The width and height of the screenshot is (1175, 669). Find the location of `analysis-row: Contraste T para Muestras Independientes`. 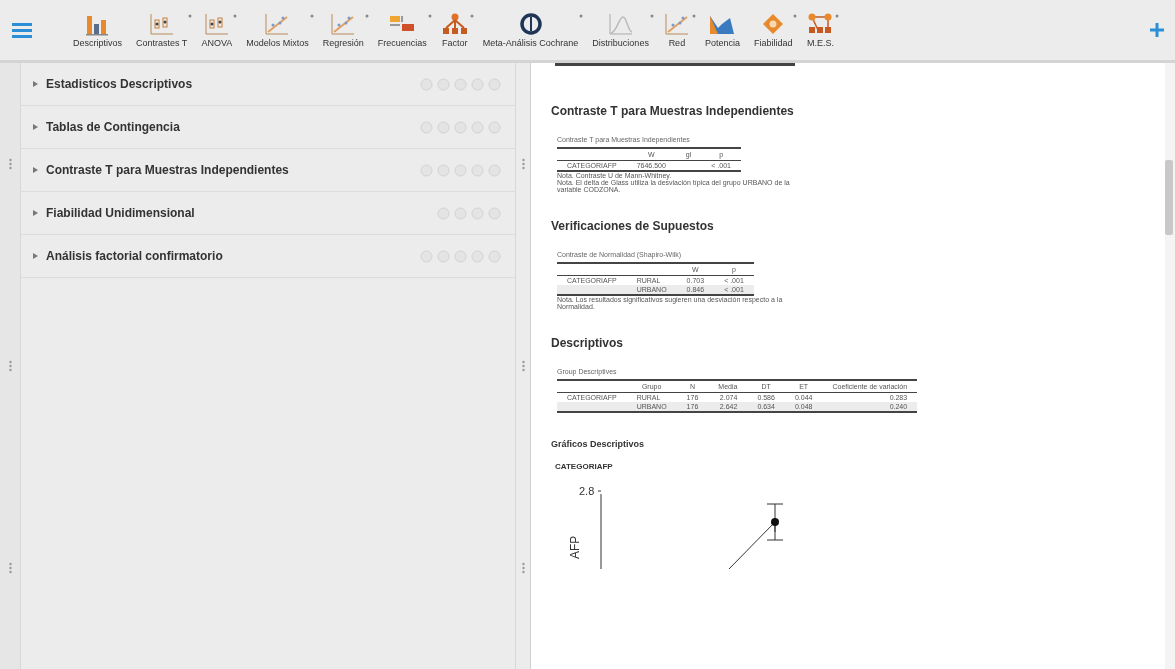

analysis-row: Contraste T para Muestras Independientes is located at coordinates (268, 170).